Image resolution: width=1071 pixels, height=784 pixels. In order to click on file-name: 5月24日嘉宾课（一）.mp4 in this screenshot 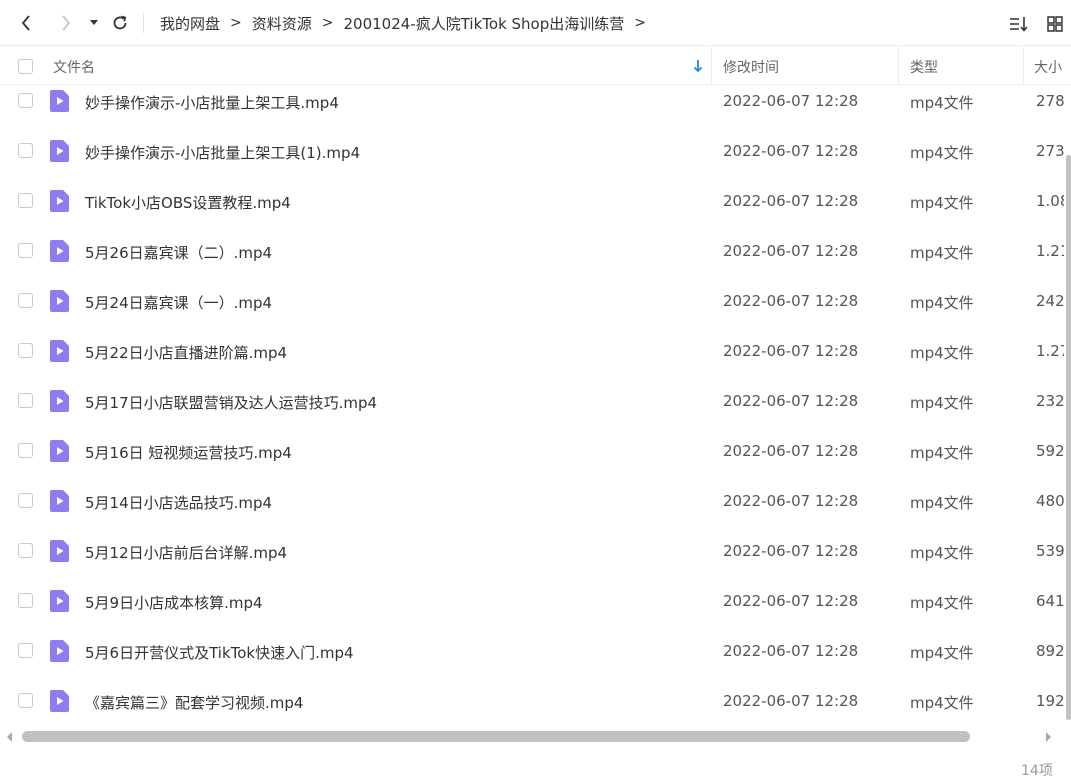, I will do `click(178, 302)`.